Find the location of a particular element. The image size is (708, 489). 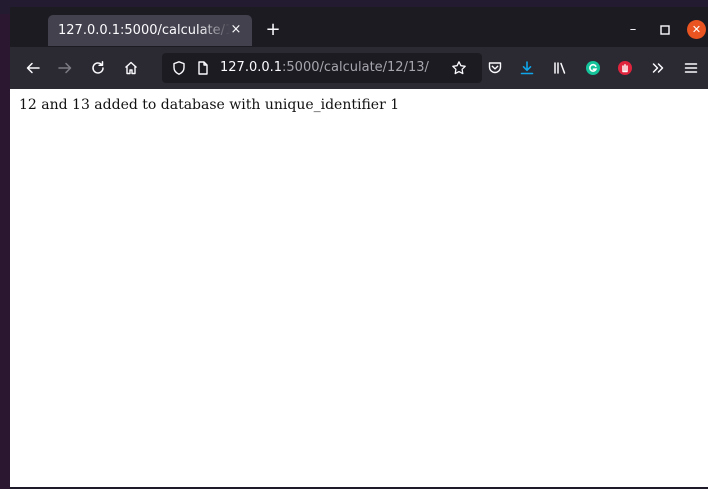

app-menu-button is located at coordinates (691, 68).